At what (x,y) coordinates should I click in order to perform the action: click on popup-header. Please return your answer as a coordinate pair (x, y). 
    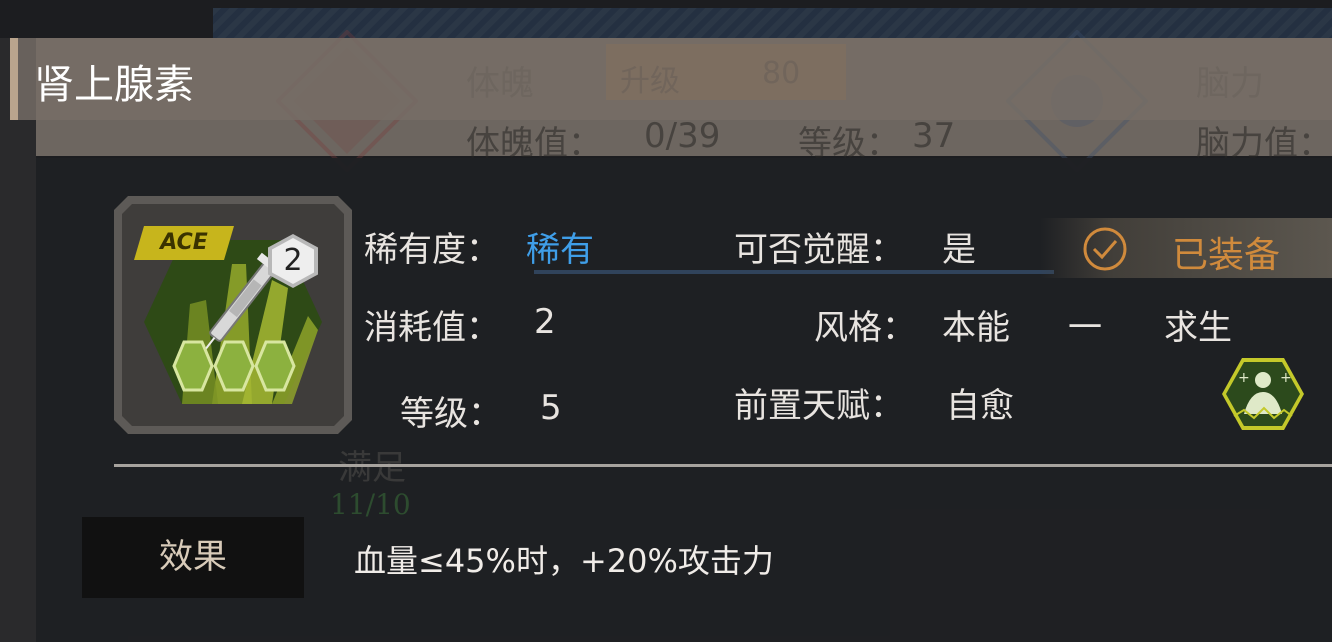
    Looking at the image, I should click on (671, 79).